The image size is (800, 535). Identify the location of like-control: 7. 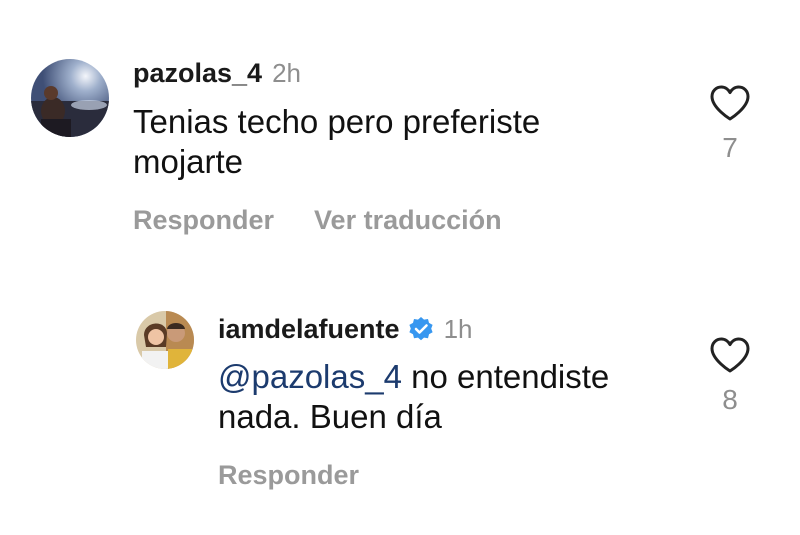
(730, 124).